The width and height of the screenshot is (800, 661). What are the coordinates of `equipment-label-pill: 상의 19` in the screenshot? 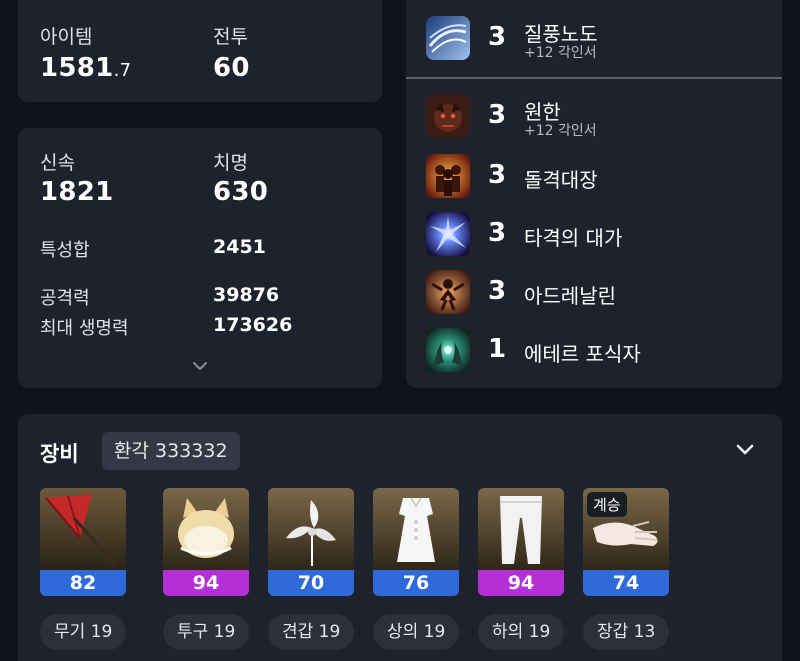 It's located at (416, 632).